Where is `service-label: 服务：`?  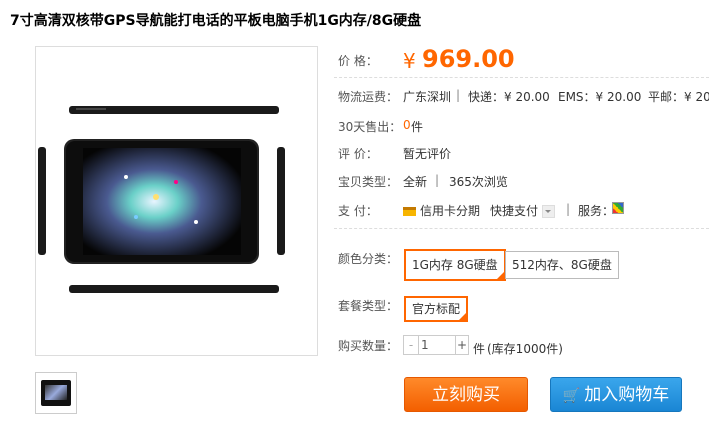
service-label: 服务： is located at coordinates (596, 211).